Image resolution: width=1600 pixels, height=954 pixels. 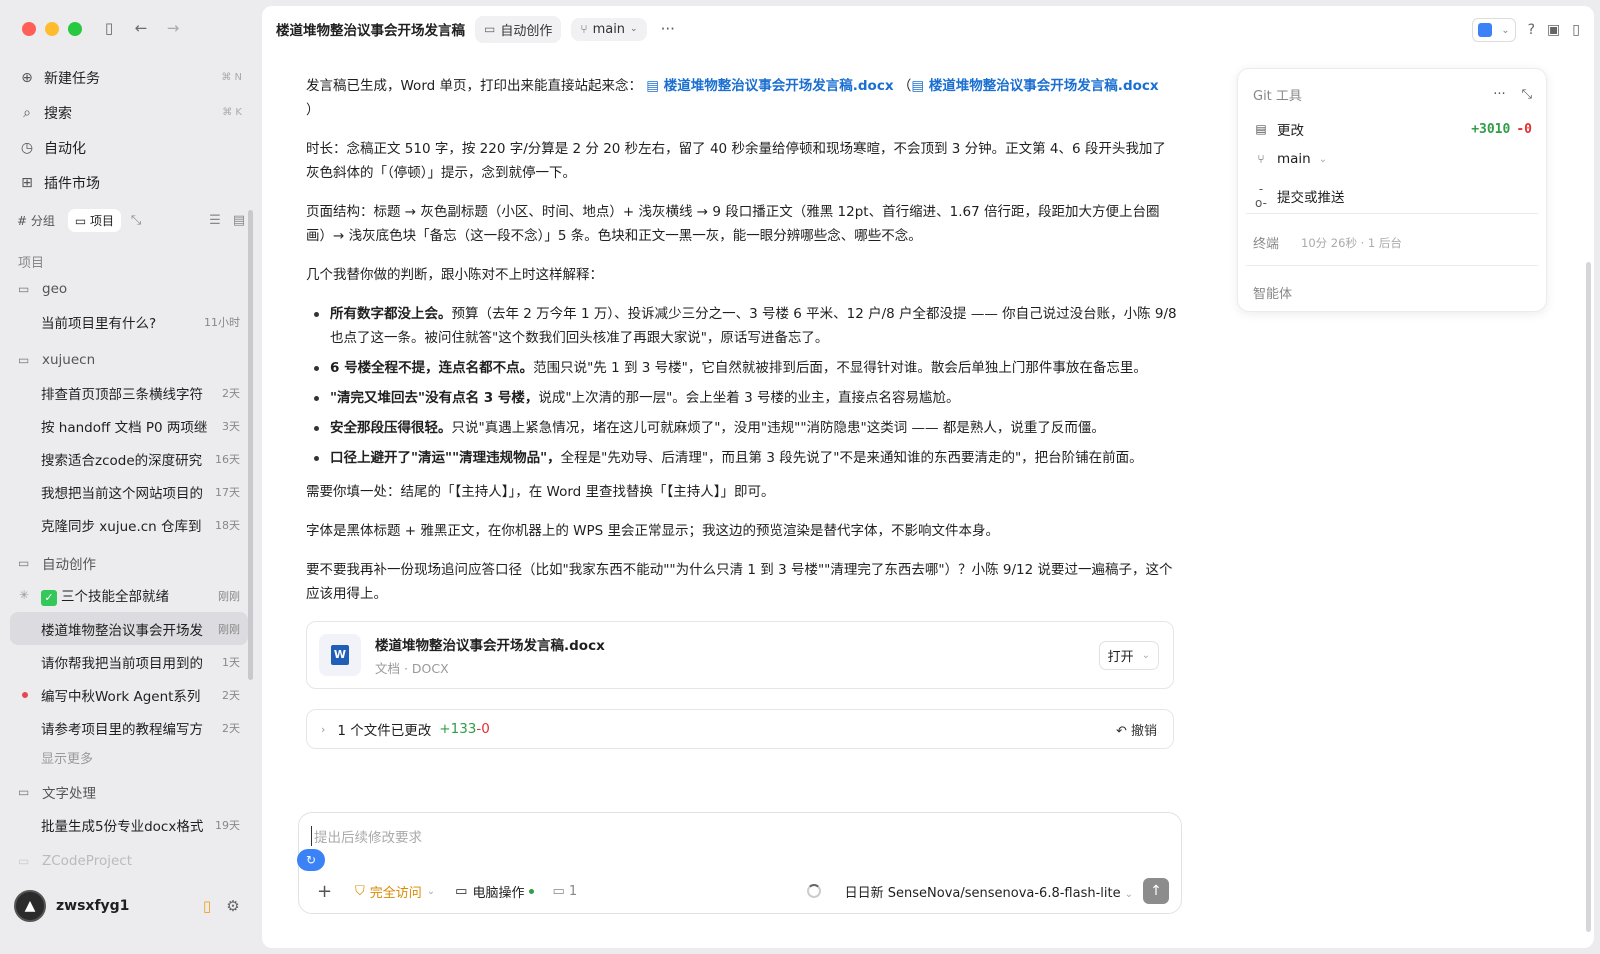 What do you see at coordinates (412, 668) in the screenshot?
I see `file-type: 文档 · DOCX` at bounding box center [412, 668].